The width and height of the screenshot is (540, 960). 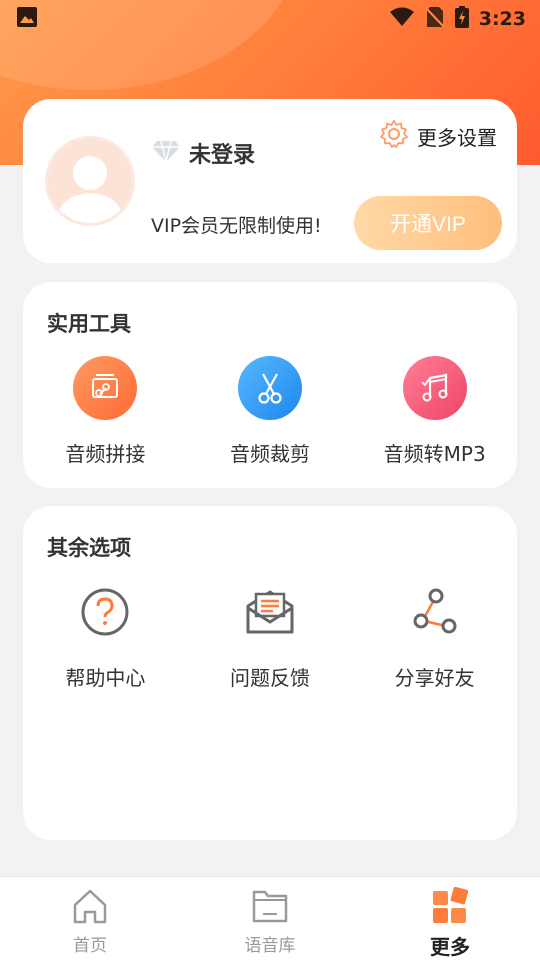 What do you see at coordinates (105, 454) in the screenshot?
I see `audio-merge-label: 音频拼接` at bounding box center [105, 454].